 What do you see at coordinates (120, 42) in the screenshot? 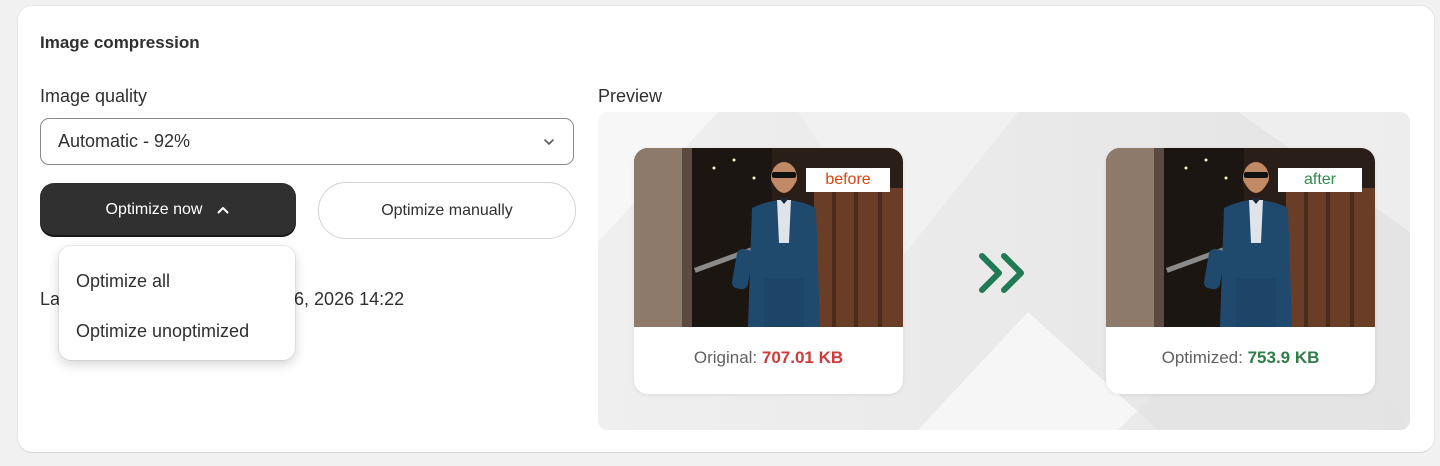
I see `card-title: Image compression` at bounding box center [120, 42].